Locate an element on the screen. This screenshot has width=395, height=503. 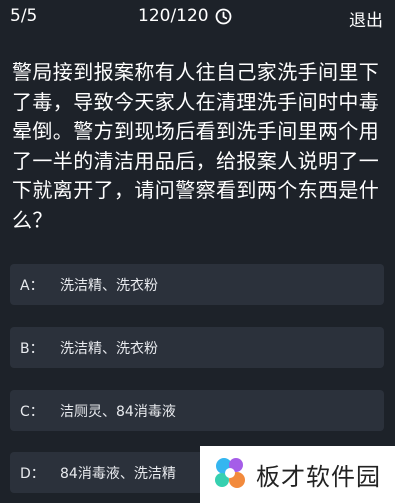
option-letter: A： is located at coordinates (32, 285).